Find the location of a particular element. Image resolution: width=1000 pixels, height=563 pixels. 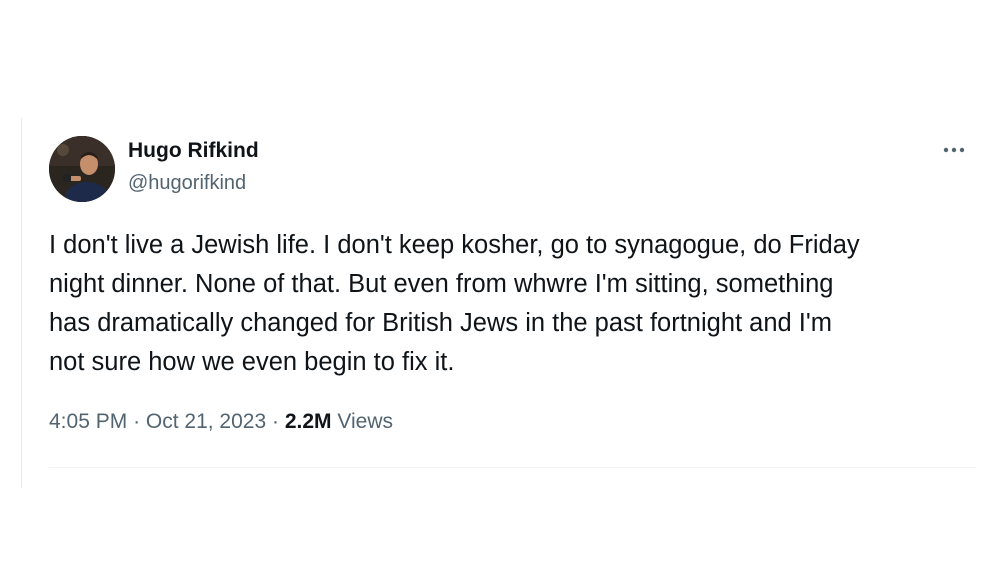

author-avatar is located at coordinates (82, 169).